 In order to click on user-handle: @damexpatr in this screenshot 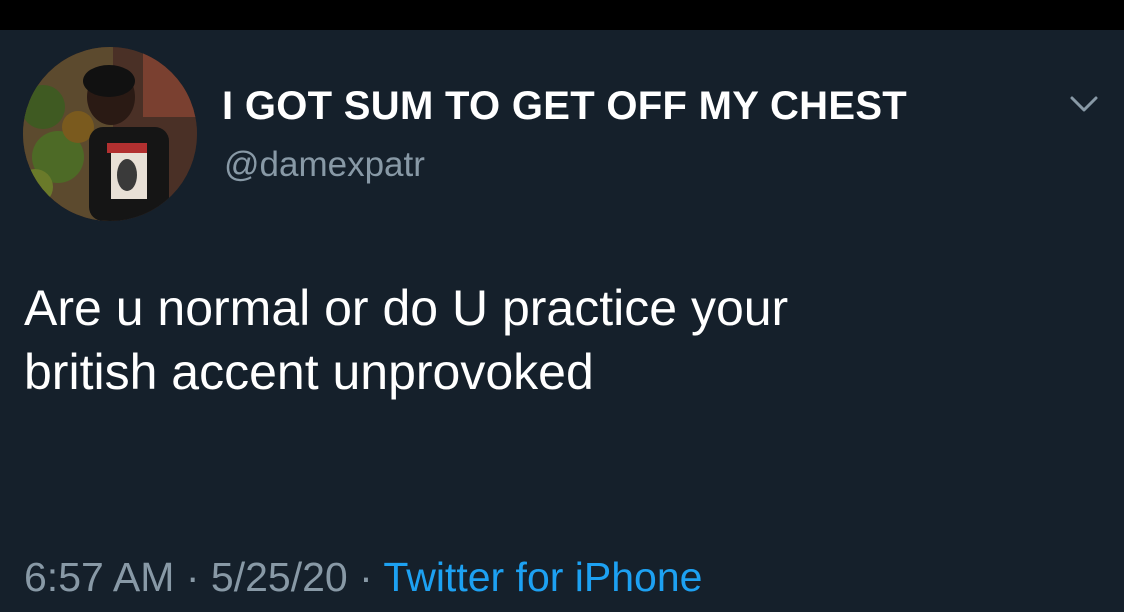, I will do `click(324, 165)`.